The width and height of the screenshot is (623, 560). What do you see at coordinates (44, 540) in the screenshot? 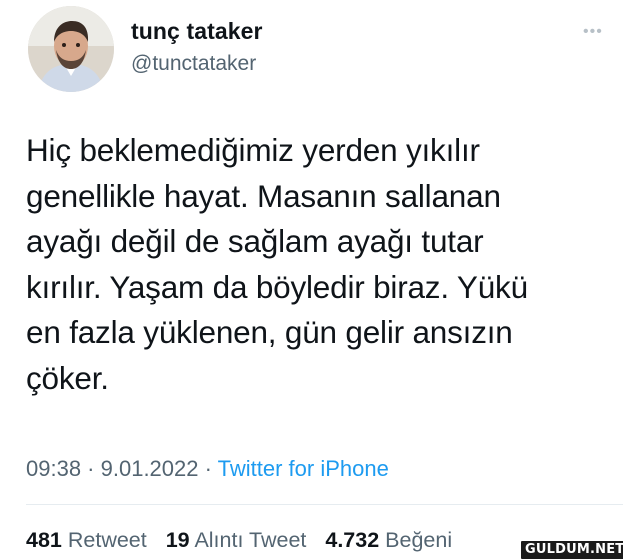
I see `retweets-count: 481` at bounding box center [44, 540].